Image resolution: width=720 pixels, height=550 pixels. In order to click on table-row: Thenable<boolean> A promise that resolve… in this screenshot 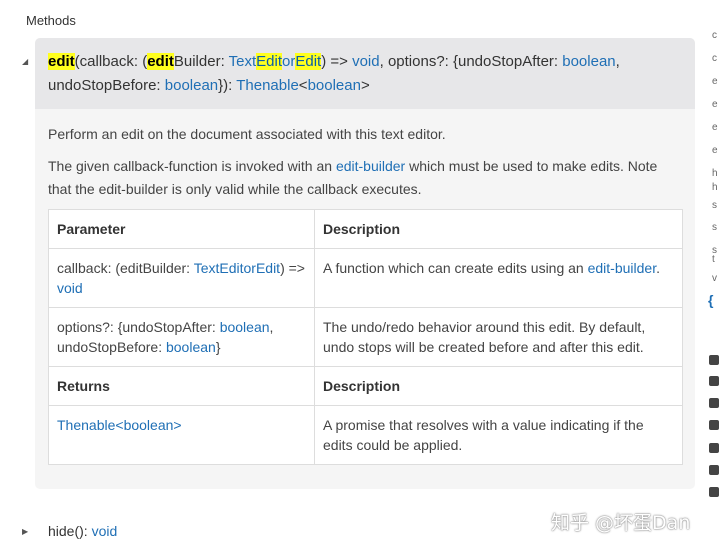, I will do `click(365, 435)`.